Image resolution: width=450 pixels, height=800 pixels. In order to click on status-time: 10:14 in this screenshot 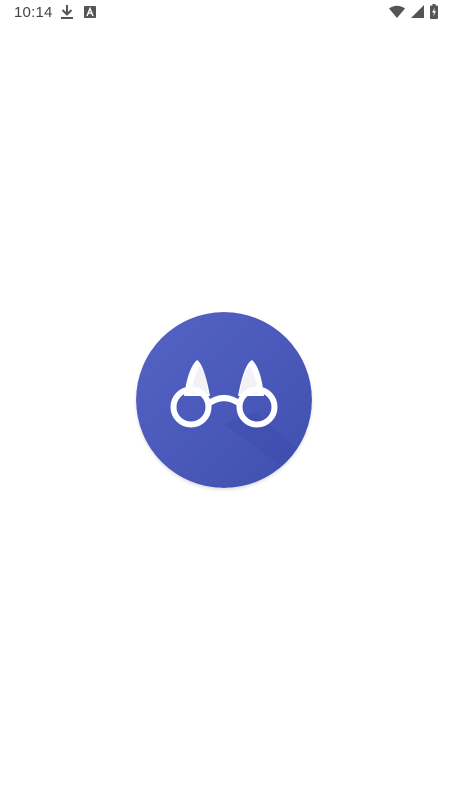, I will do `click(33, 12)`.